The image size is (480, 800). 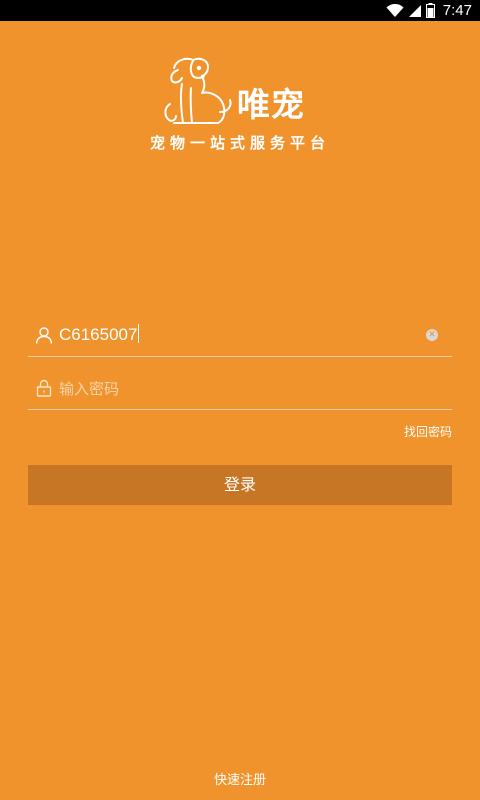 I want to click on app-slogan: 宠物一站式服务平台, so click(x=239, y=143).